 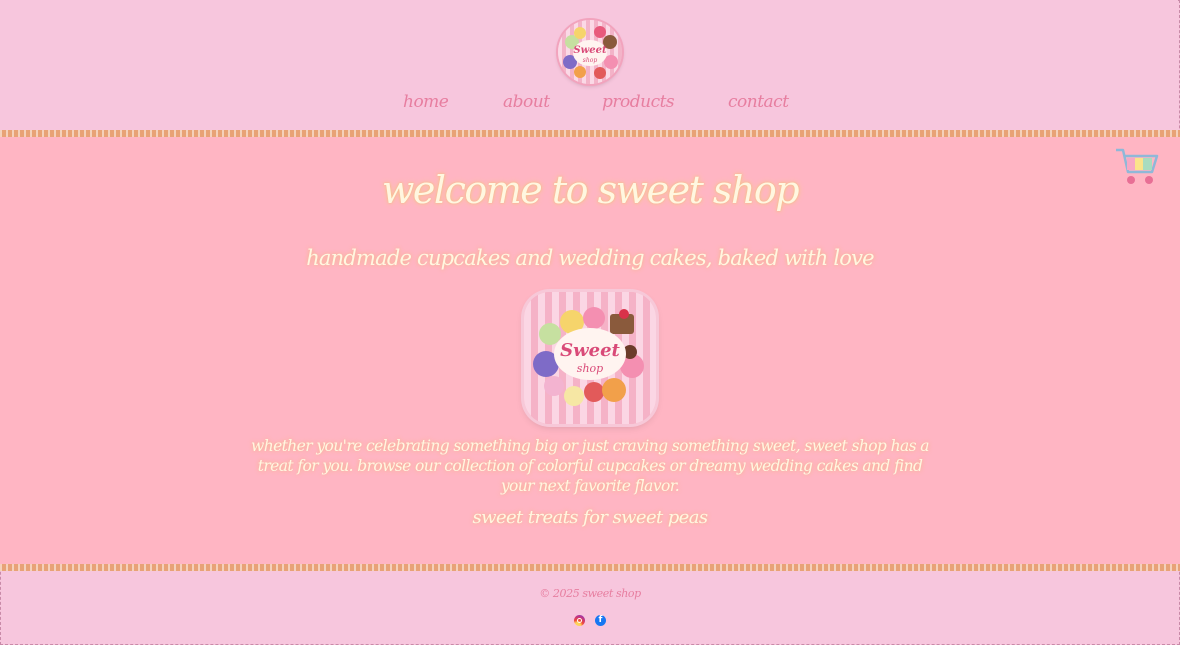 What do you see at coordinates (590, 106) in the screenshot?
I see `main-nav: home about products contact` at bounding box center [590, 106].